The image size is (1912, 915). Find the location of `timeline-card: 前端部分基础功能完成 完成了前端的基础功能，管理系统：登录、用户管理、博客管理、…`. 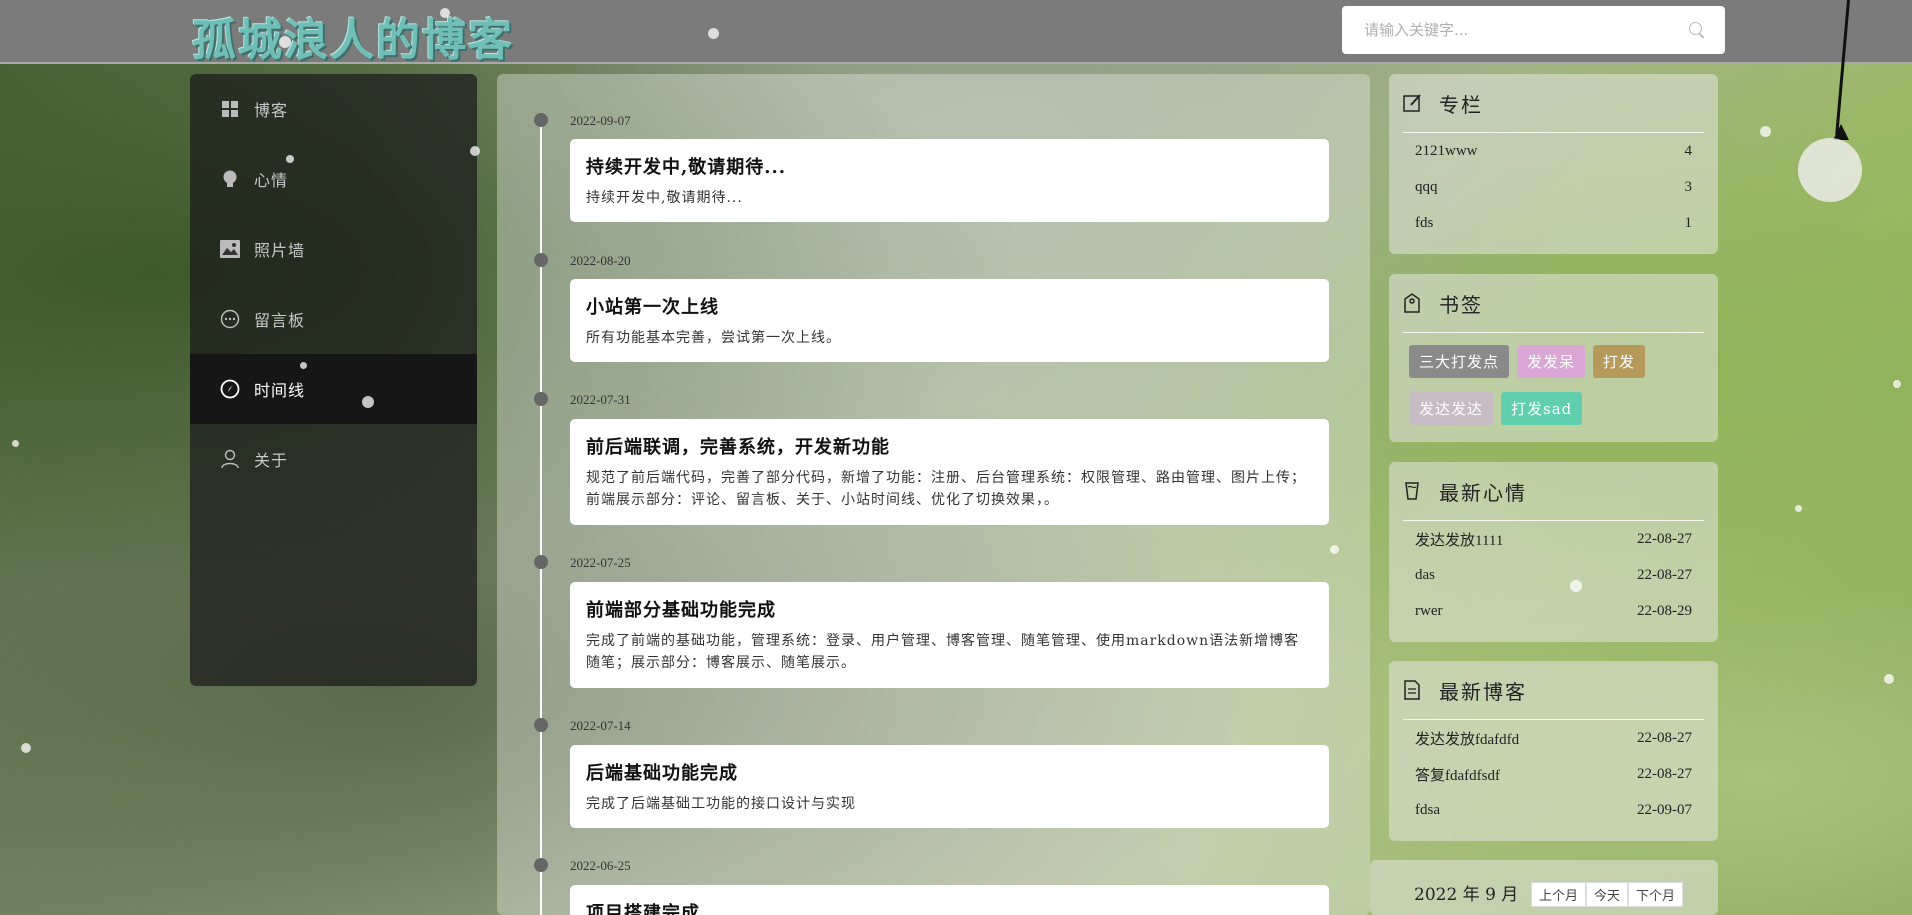

timeline-card: 前端部分基础功能完成 完成了前端的基础功能，管理系统：登录、用户管理、博客管理、… is located at coordinates (949, 635).